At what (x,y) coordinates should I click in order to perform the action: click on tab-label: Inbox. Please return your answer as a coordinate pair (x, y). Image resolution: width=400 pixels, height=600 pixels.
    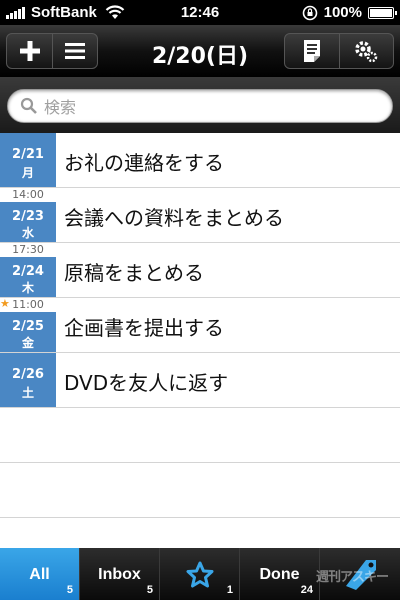
    Looking at the image, I should click on (119, 574).